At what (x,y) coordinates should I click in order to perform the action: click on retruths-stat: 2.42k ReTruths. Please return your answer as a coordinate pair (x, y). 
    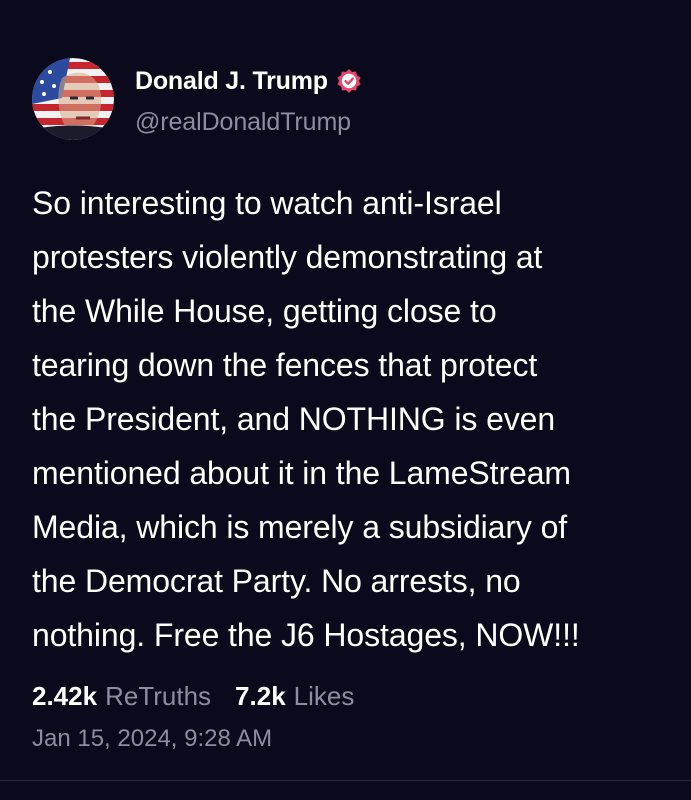
    Looking at the image, I should click on (121, 696).